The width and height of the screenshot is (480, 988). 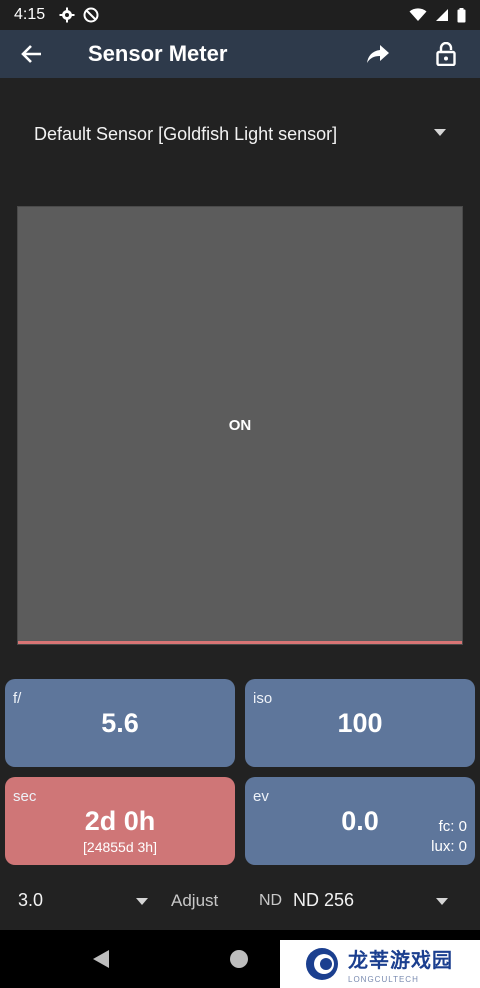 What do you see at coordinates (120, 847) in the screenshot?
I see `shutter-sub-value: [24855d 3h]` at bounding box center [120, 847].